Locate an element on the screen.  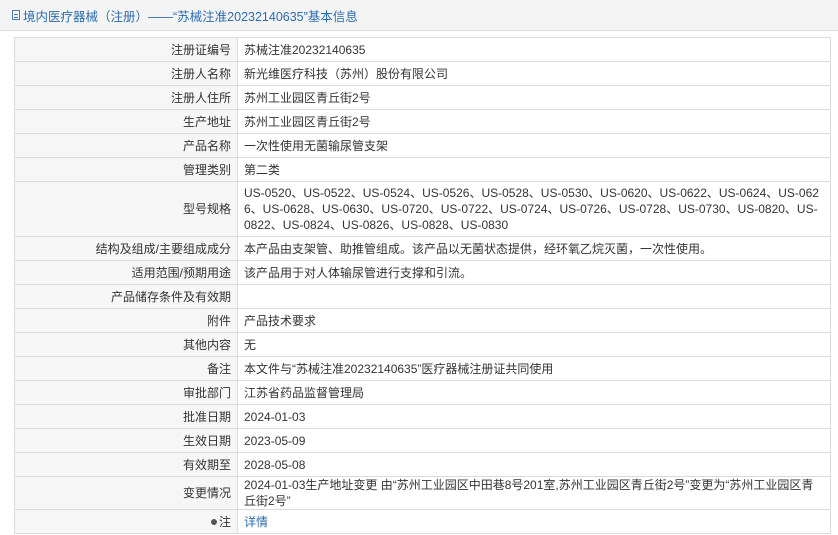
row-label: 变更情况 is located at coordinates (126, 493).